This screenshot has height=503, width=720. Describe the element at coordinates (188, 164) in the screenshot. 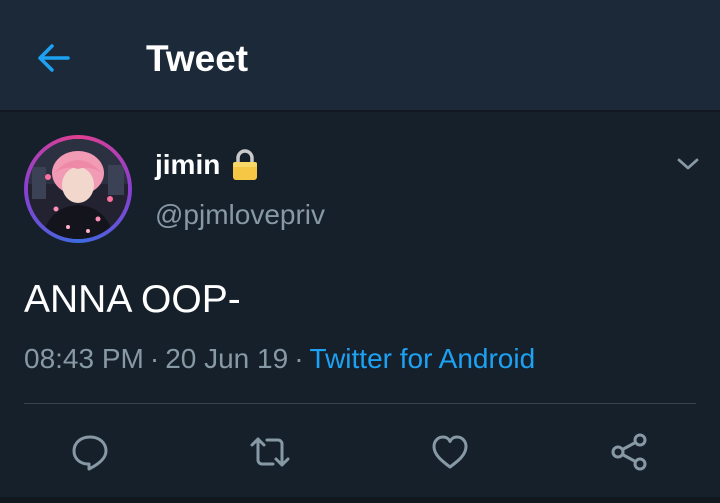

I see `author-name: jimin` at that location.